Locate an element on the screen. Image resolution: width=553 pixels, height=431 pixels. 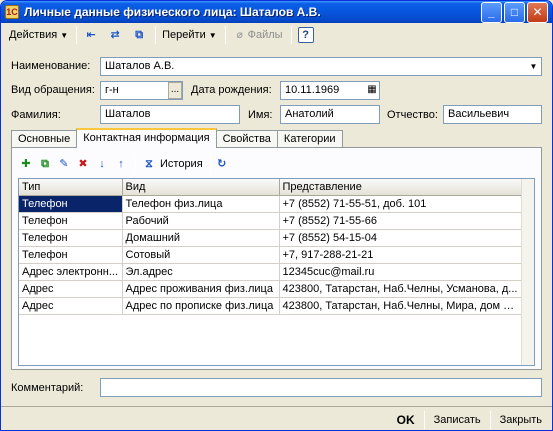
panel-toolbar: ✚ ⧉ ✎ ✖ ↓ ↑ ⧖ История ↻ is located at coordinates (125, 164).